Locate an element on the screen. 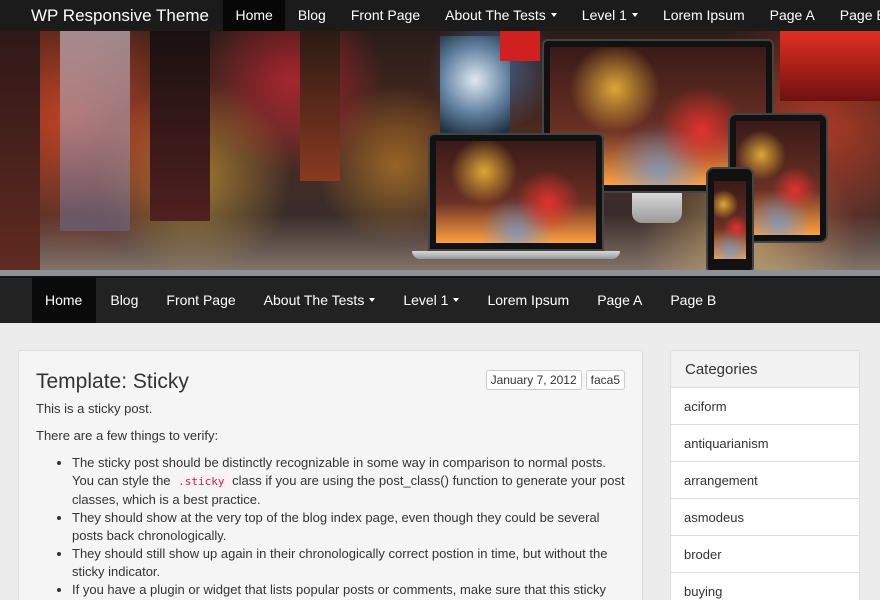 This screenshot has height=600, width=880. top-nav-level-1: Level 1 is located at coordinates (609, 15).